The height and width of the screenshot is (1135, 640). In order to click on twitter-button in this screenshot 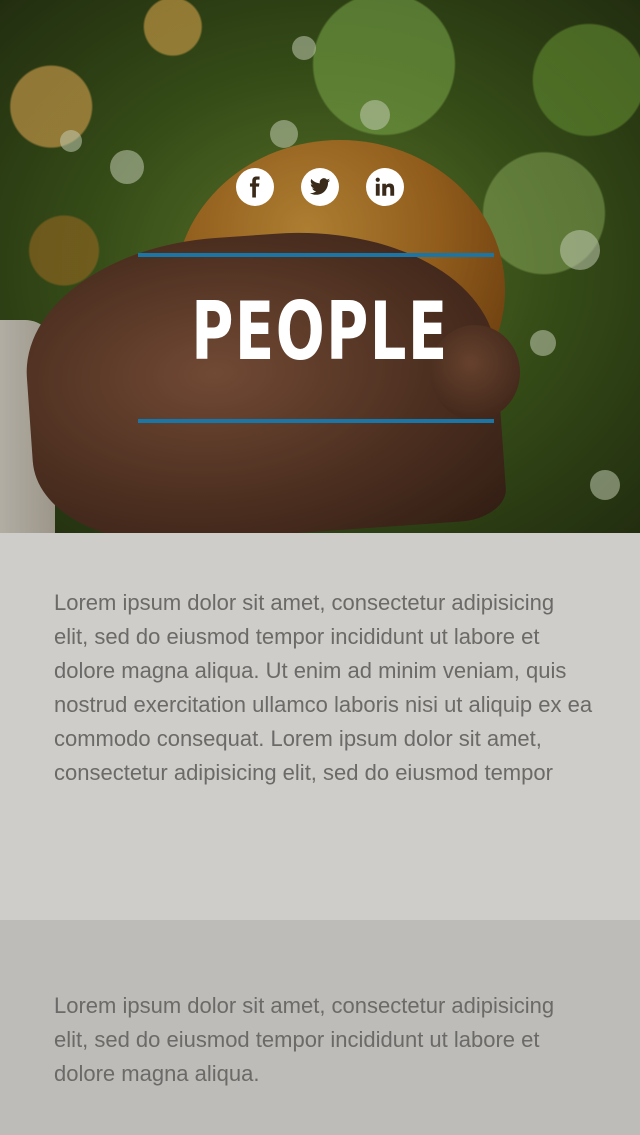, I will do `click(320, 187)`.